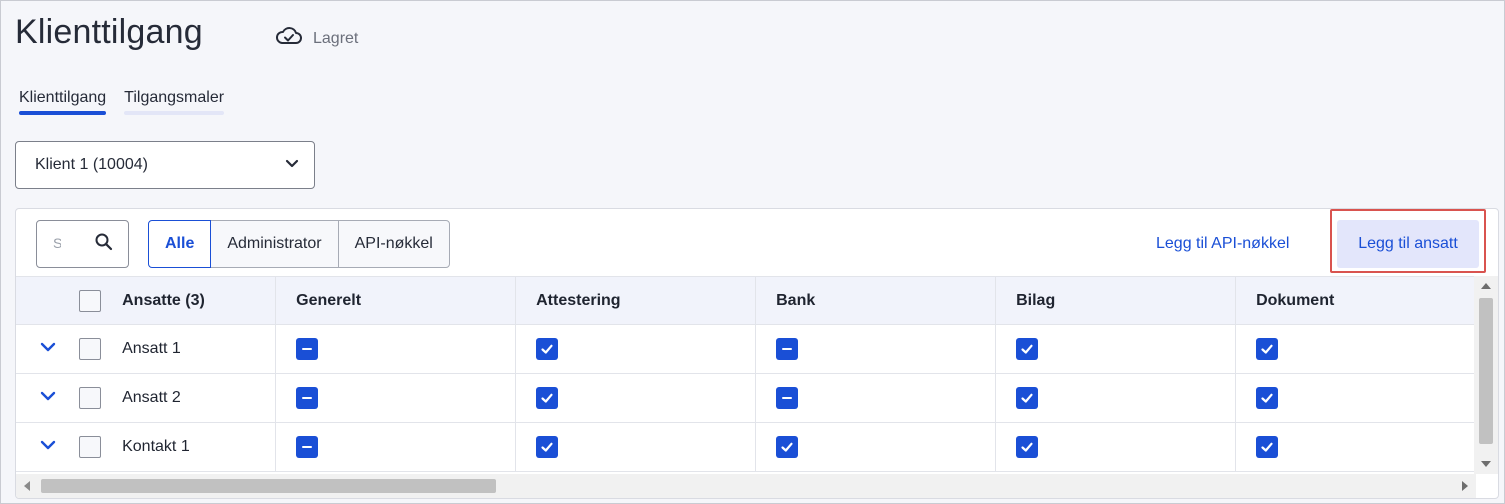 This screenshot has height=504, width=1505. Describe the element at coordinates (268, 486) in the screenshot. I see `horizontal-scroll-thumb` at that location.